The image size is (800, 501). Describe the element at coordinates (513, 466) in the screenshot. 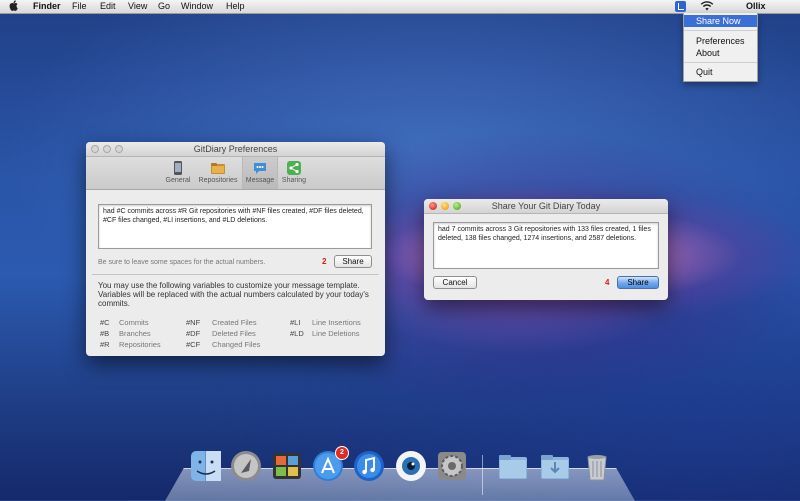

I see `applications-folder-dock-icon` at that location.